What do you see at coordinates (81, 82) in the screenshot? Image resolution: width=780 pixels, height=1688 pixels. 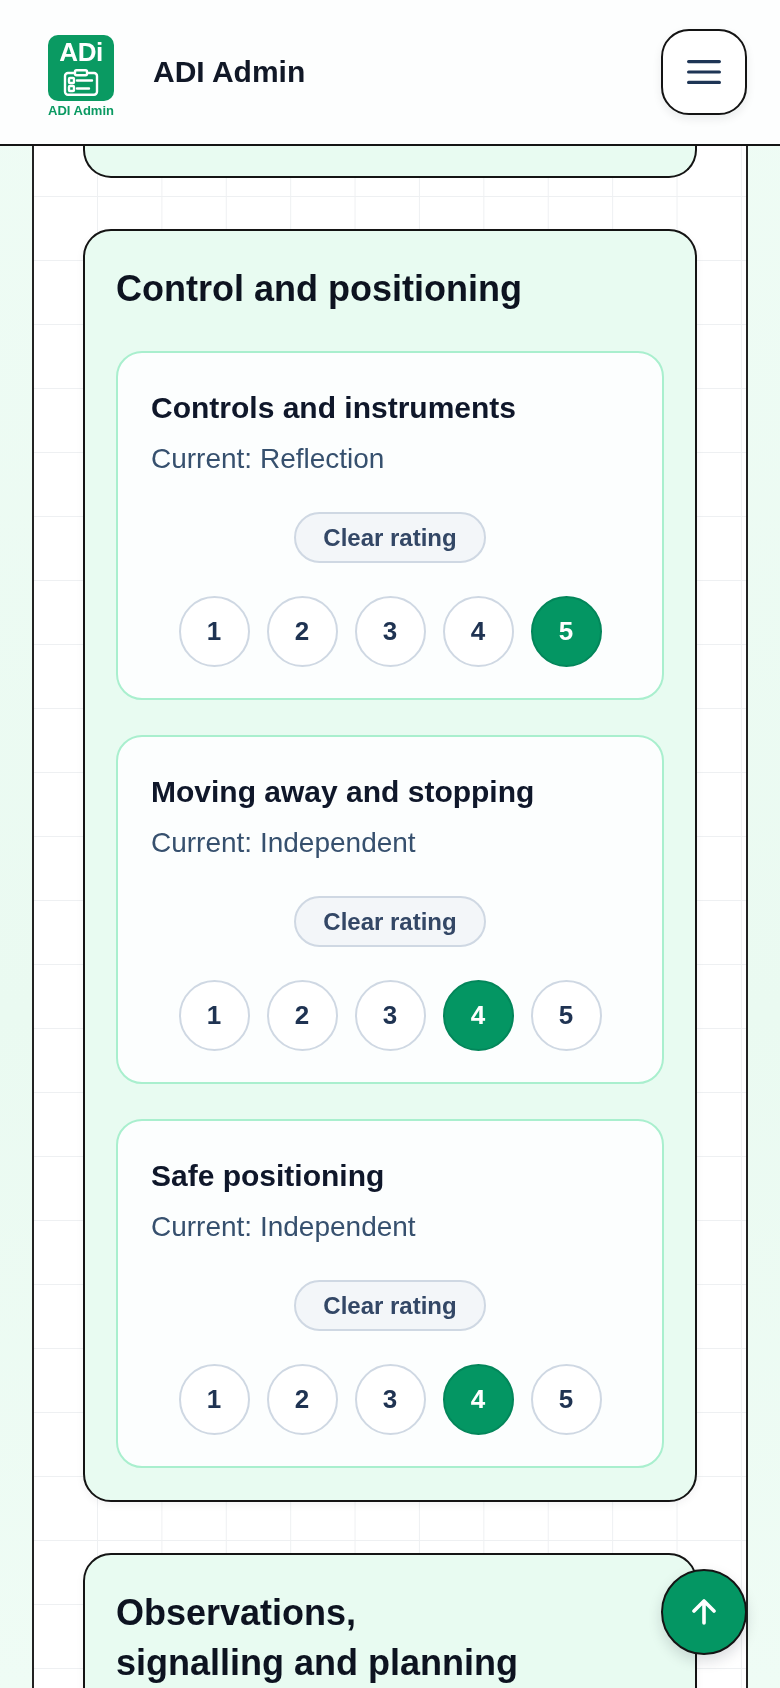 I see `clipboard-icon` at bounding box center [81, 82].